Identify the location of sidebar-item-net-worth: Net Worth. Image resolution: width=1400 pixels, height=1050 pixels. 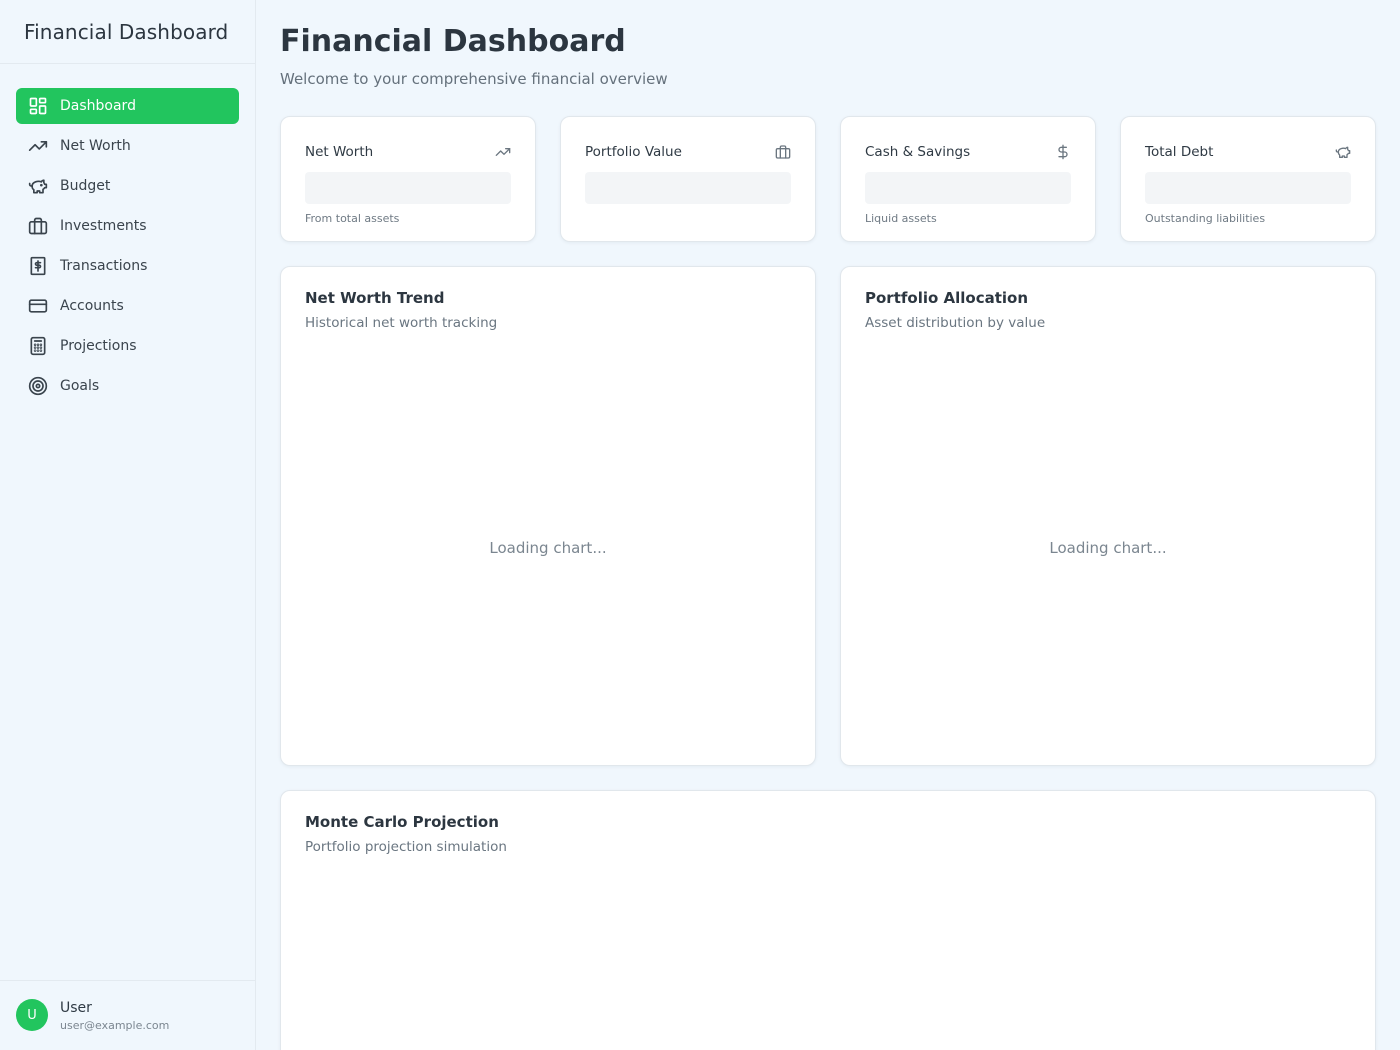
(127, 146).